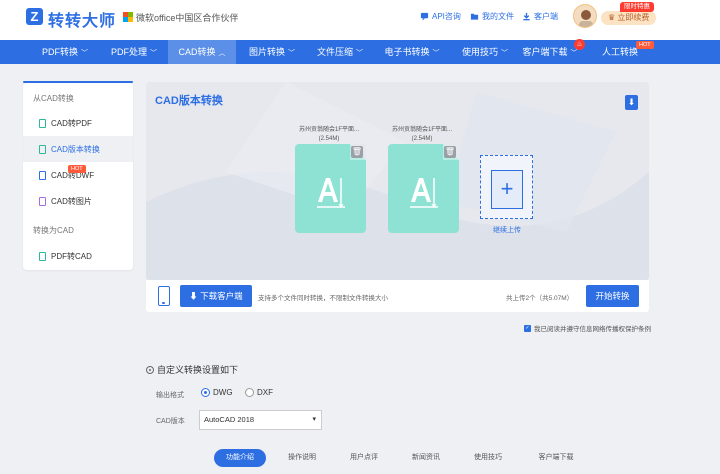  Describe the element at coordinates (71, 256) in the screenshot. I see `sidebar-item-label: PDF转CAD` at that location.